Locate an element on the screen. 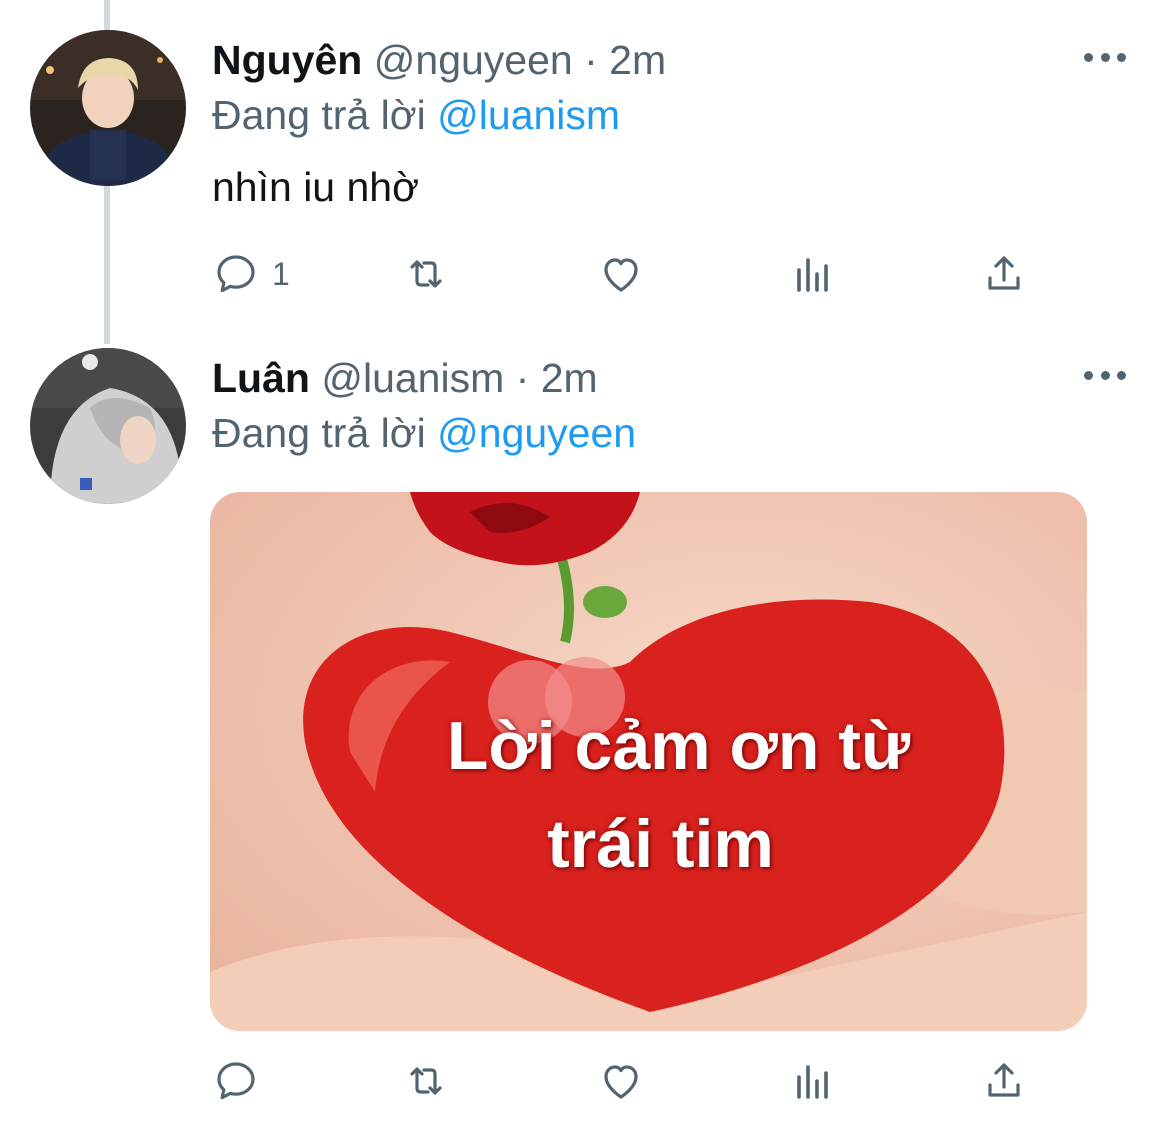  tweet-header: Luân @luanism · 2m is located at coordinates (405, 378).